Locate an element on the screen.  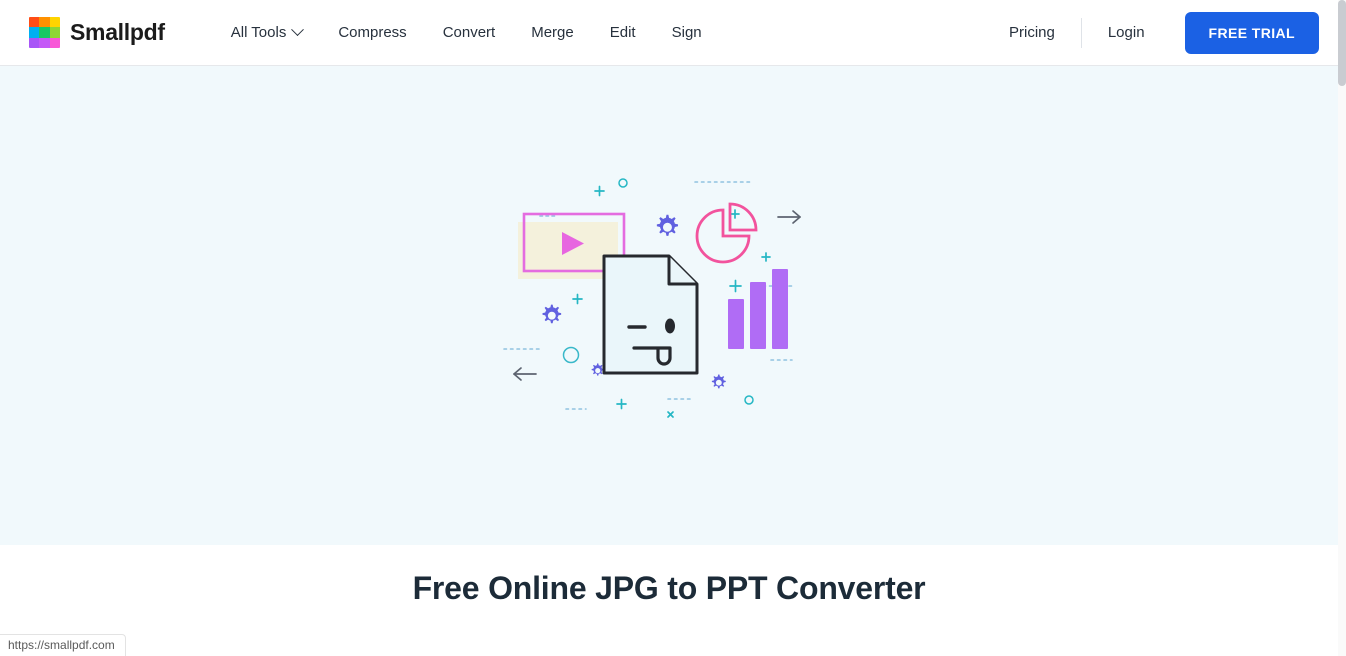
bar-chart-icon is located at coordinates (758, 308).